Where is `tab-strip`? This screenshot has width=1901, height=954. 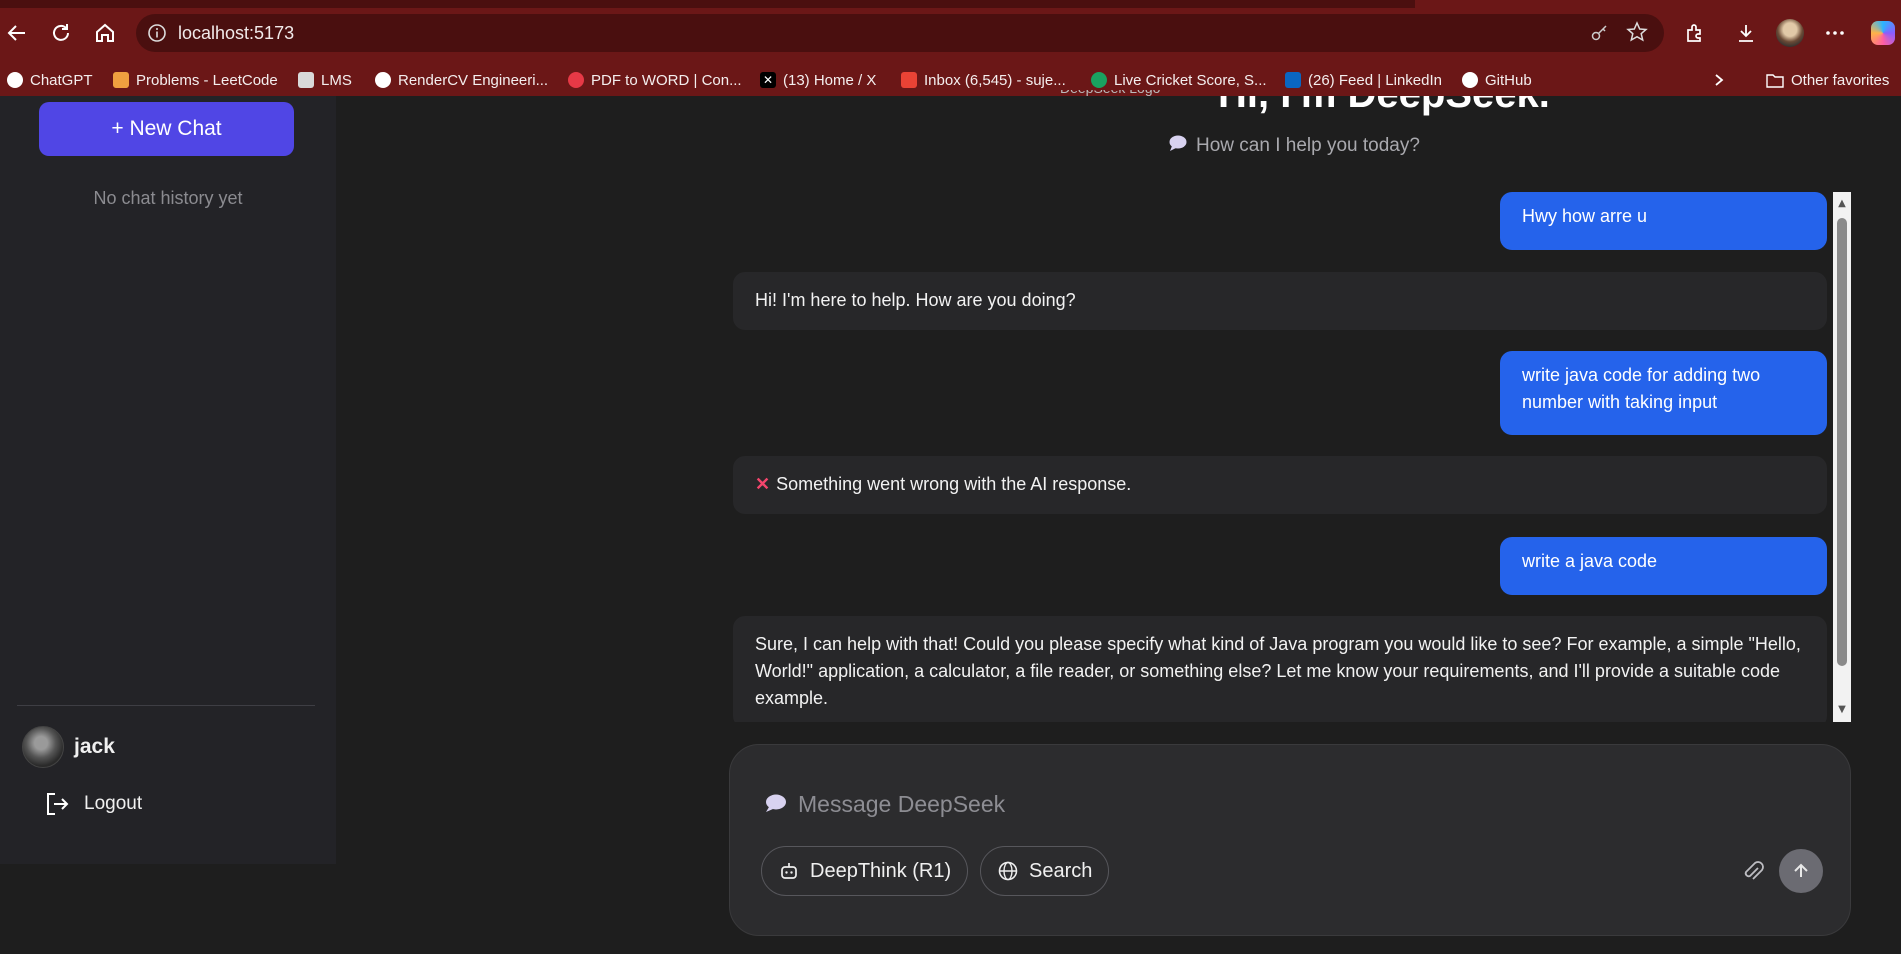 tab-strip is located at coordinates (950, 4).